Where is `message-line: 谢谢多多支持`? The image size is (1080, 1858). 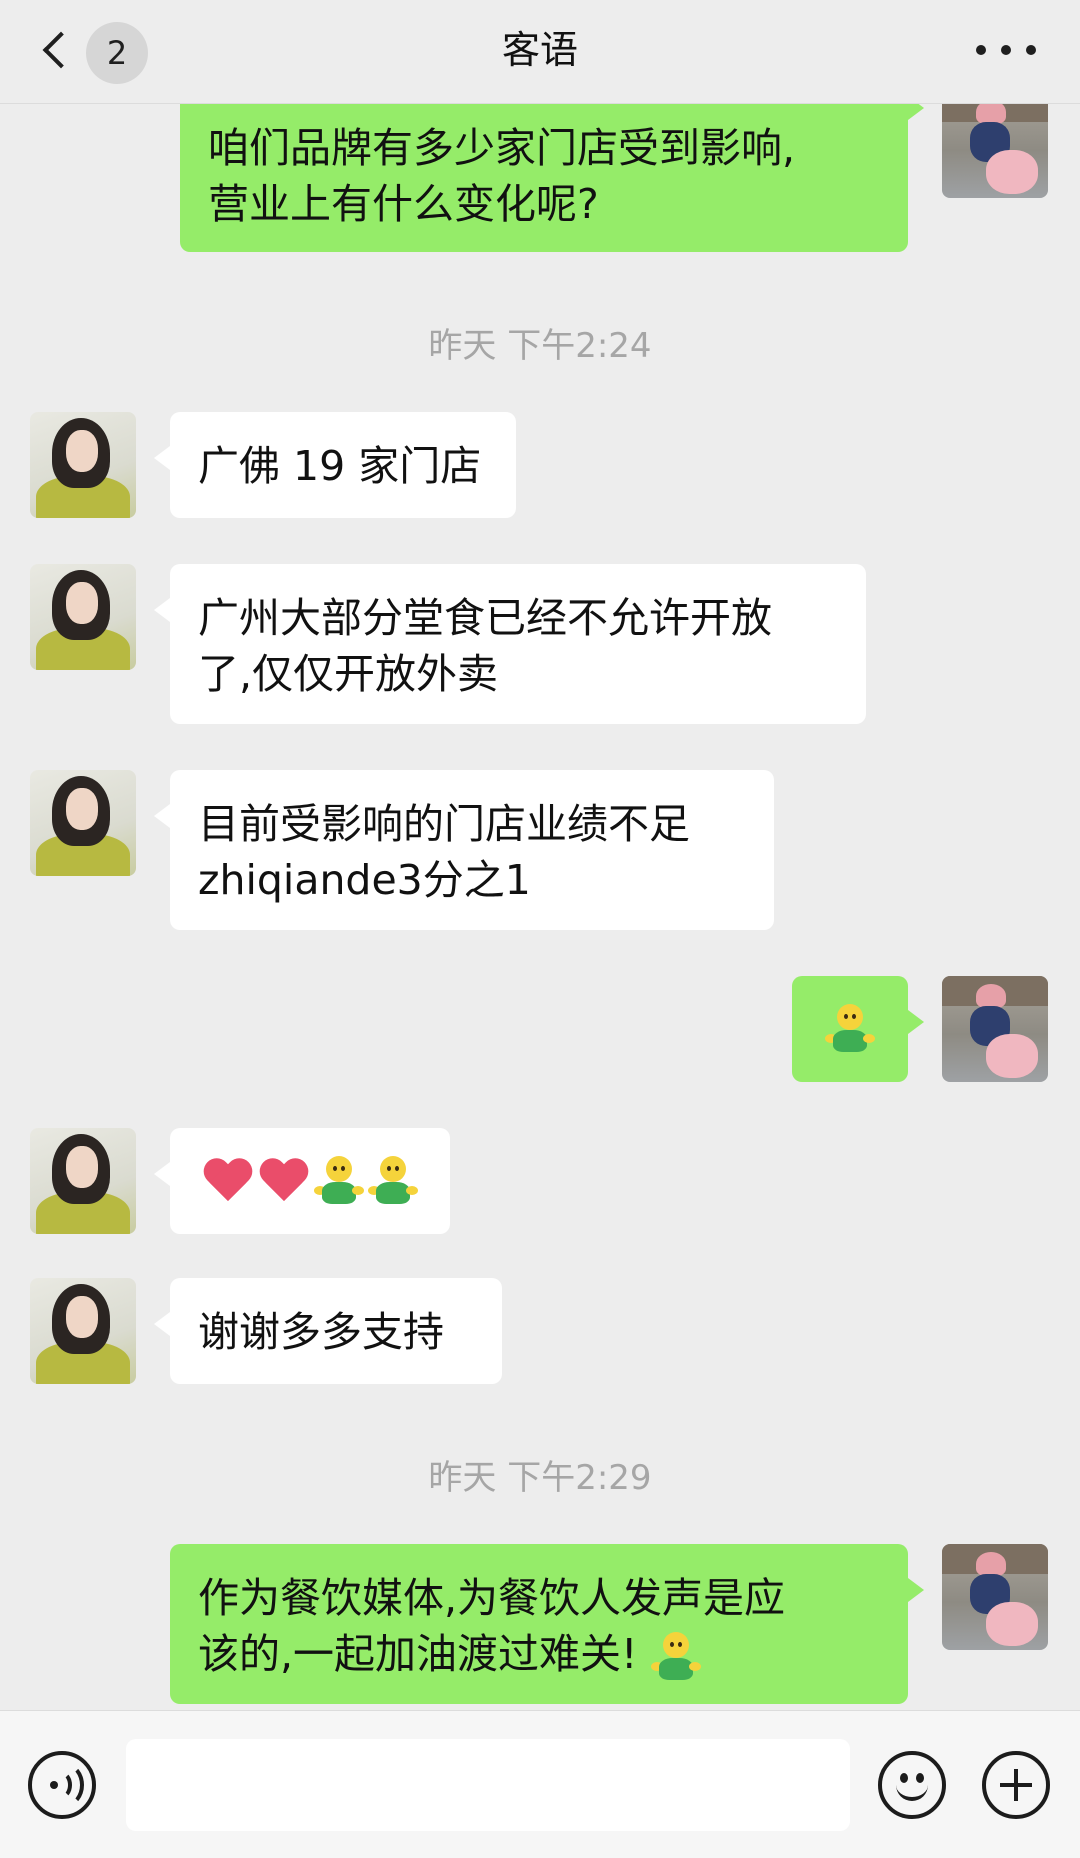
message-line: 谢谢多多支持 is located at coordinates (321, 1332).